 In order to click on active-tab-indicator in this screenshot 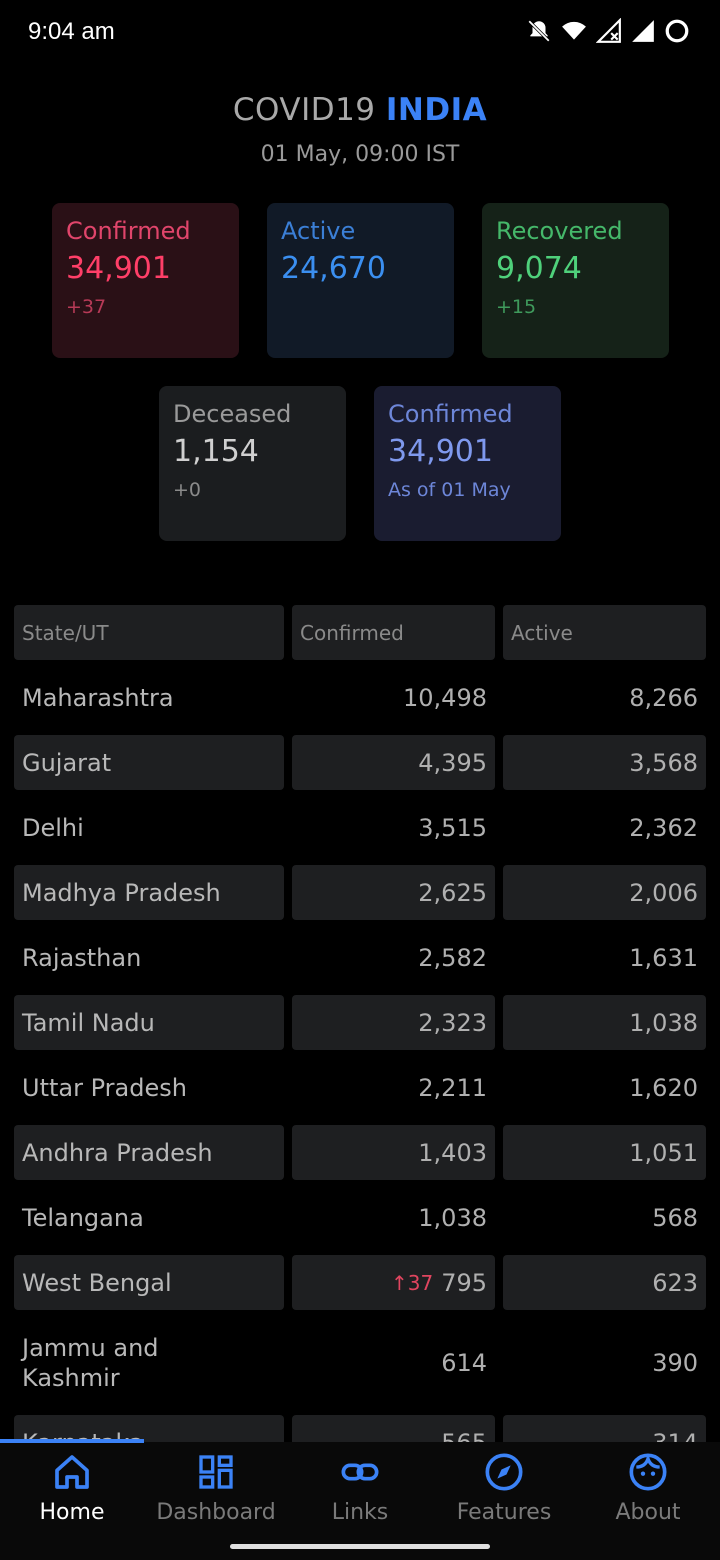, I will do `click(72, 1441)`.